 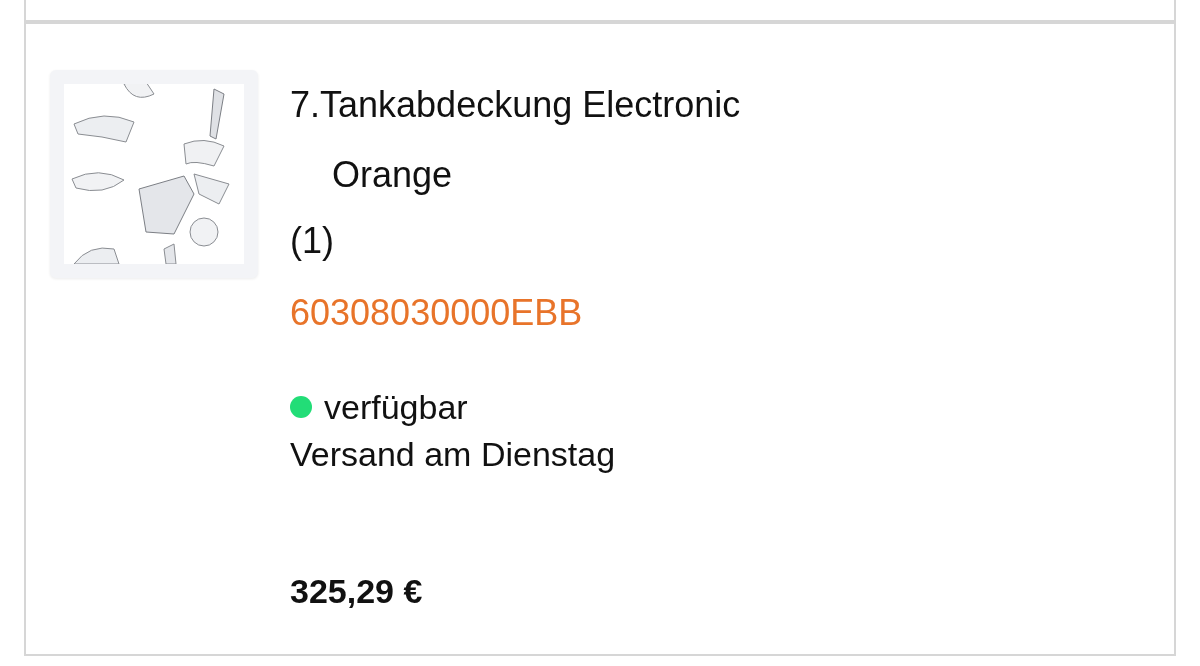 I want to click on price: 325,29 €, so click(x=357, y=591).